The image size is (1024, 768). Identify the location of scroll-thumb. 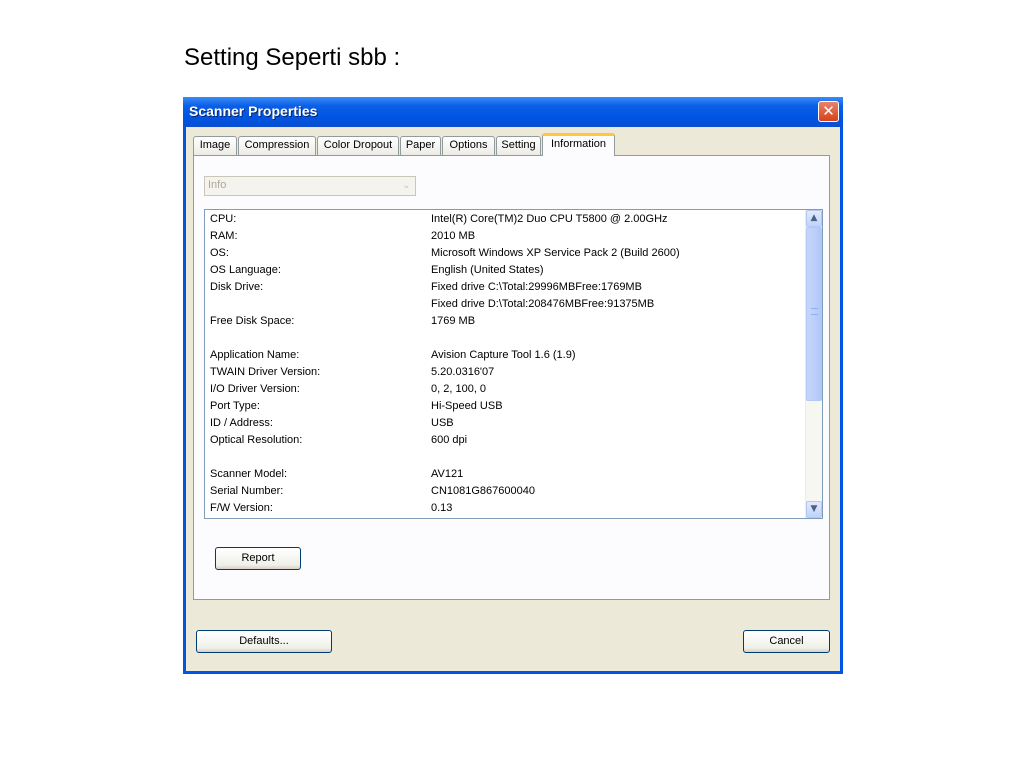
(814, 314).